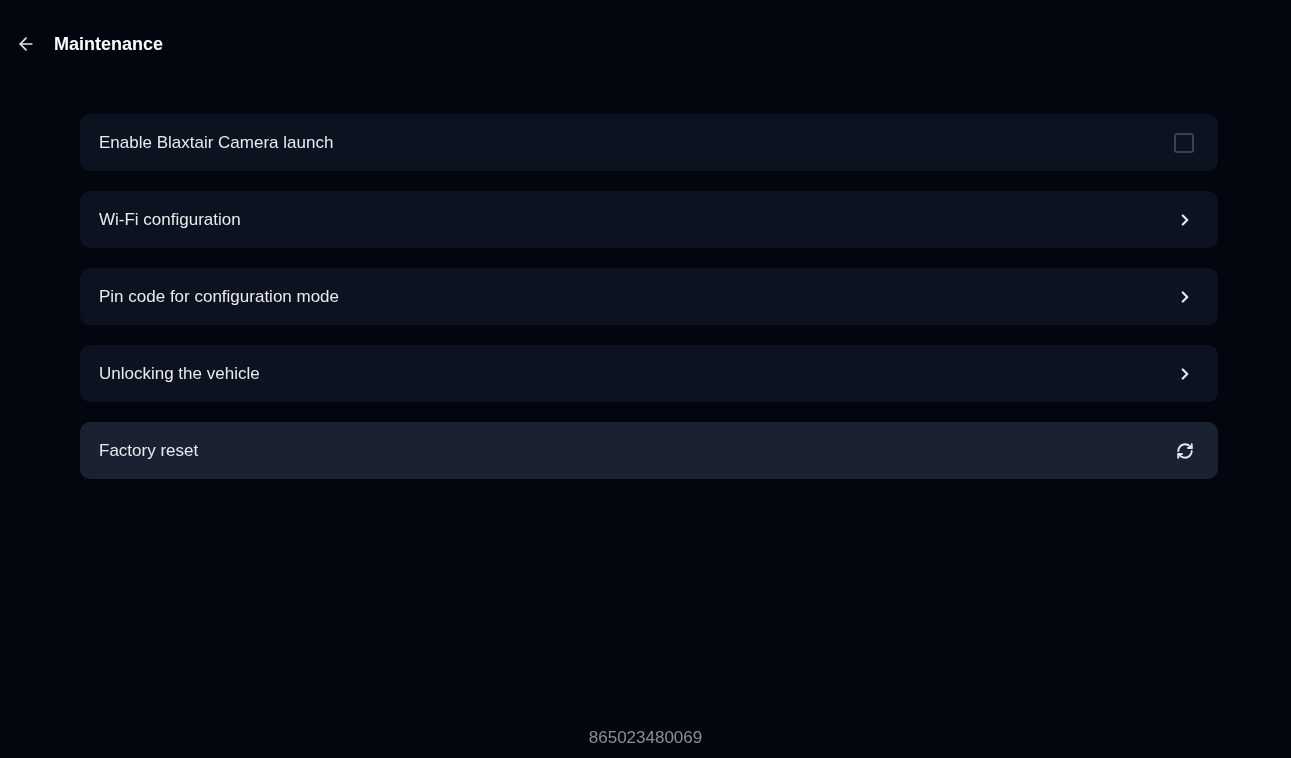  Describe the element at coordinates (170, 219) in the screenshot. I see `row-label: Wi-Fi configuration` at that location.